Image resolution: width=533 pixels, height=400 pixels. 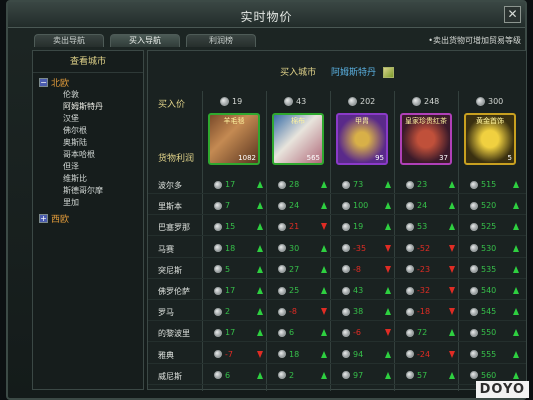 What do you see at coordinates (366, 311) in the screenshot?
I see `profit-cell: 38` at bounding box center [366, 311].